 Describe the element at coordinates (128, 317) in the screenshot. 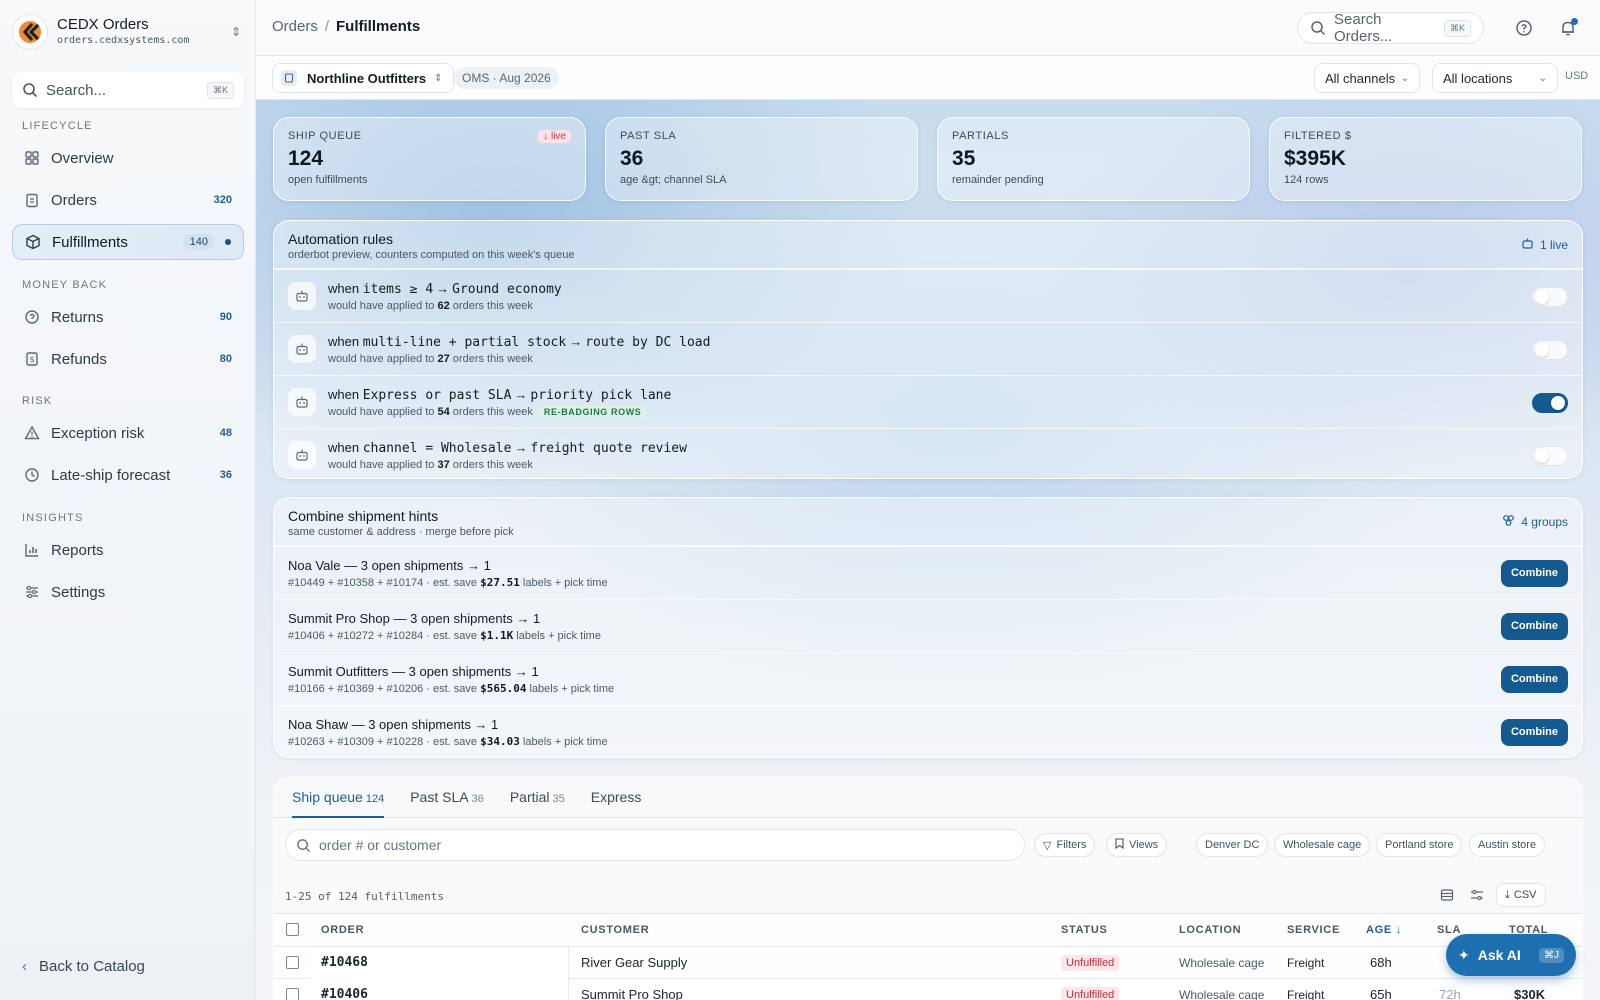

I see `sidebar-item-returns: Returns 90` at that location.